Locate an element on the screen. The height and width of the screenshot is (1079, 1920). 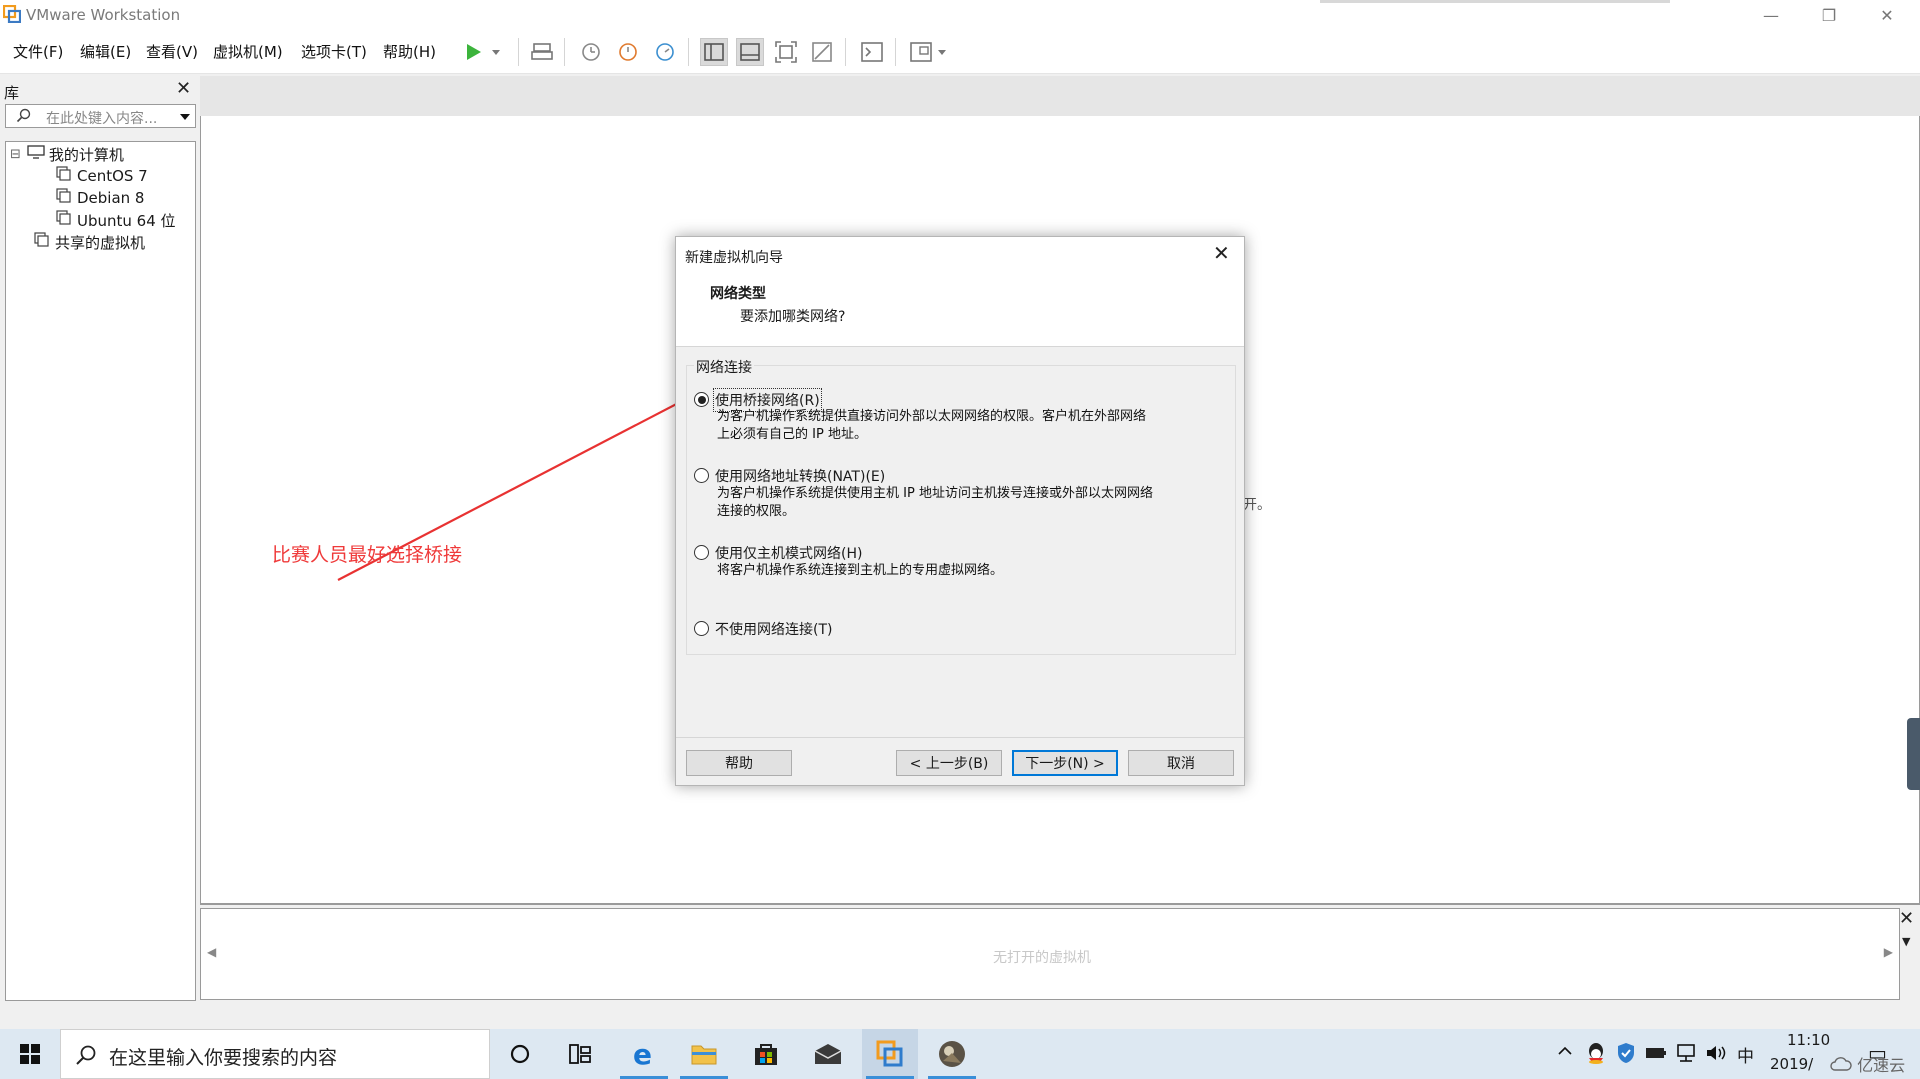
annotation-text: 比赛人员最好选择桥接 is located at coordinates (367, 555).